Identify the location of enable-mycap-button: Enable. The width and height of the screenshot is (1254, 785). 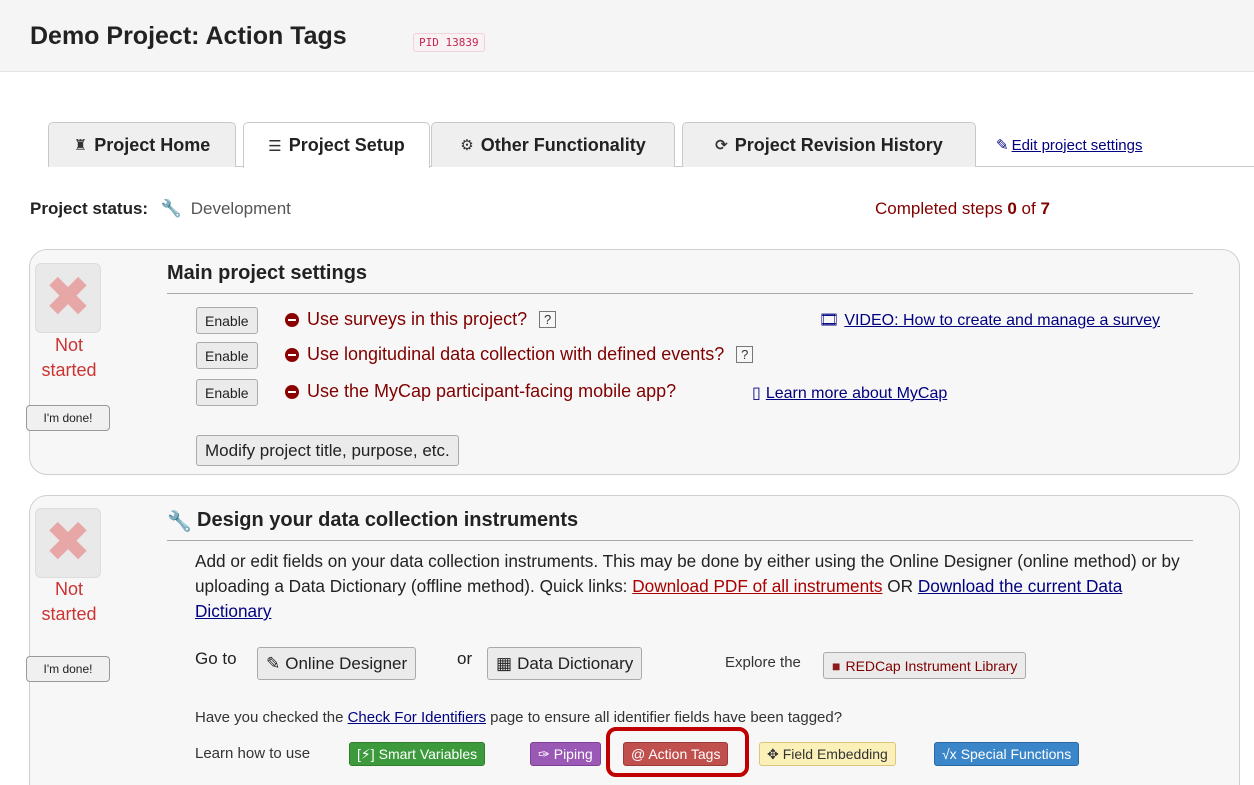
(227, 392).